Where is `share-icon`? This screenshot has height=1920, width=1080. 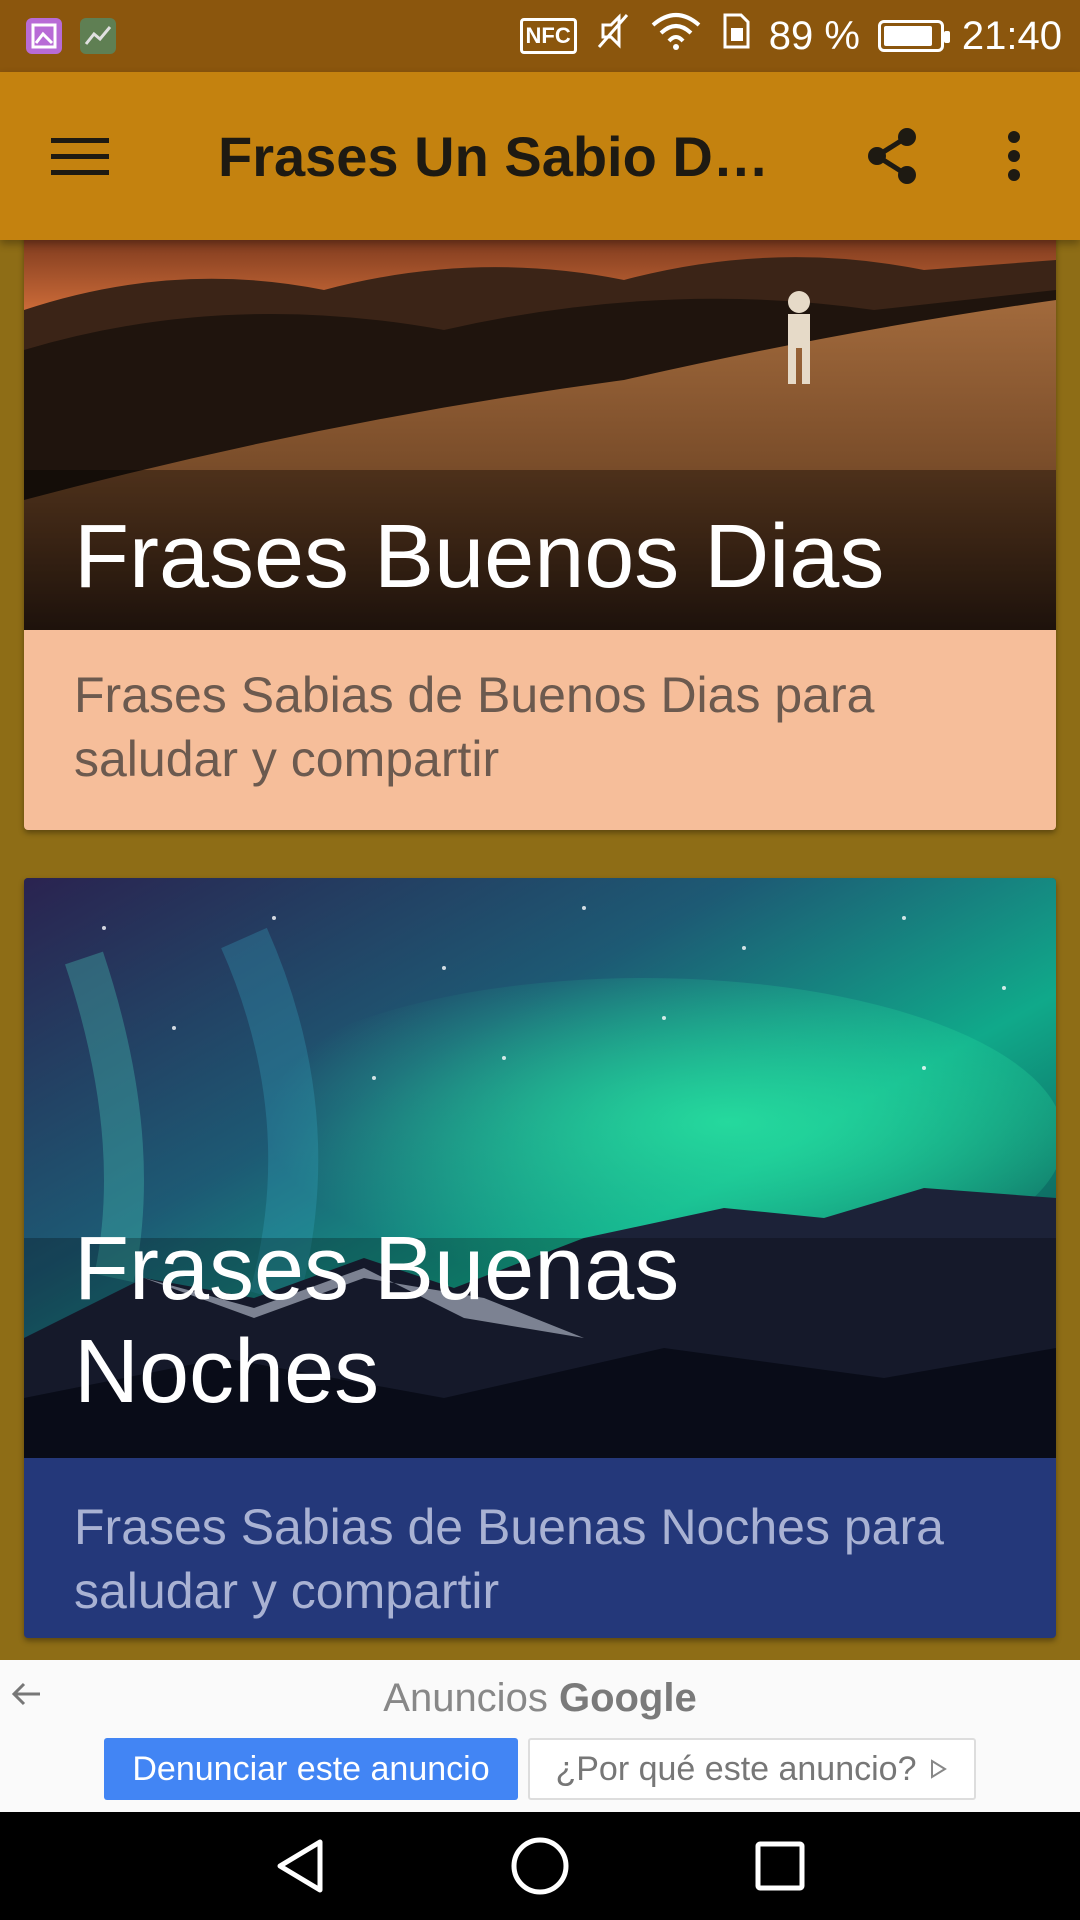
share-icon is located at coordinates (892, 156).